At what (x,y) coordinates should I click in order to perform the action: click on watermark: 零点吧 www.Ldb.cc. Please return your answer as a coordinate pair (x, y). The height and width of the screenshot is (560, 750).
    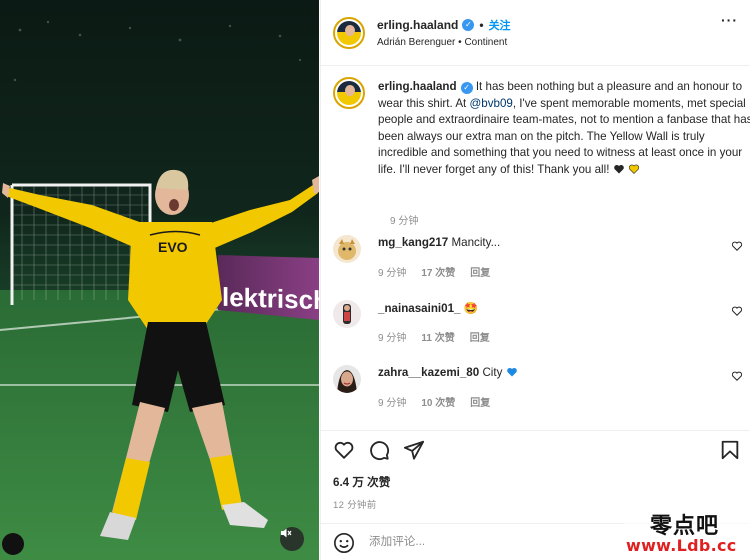
    Looking at the image, I should click on (687, 534).